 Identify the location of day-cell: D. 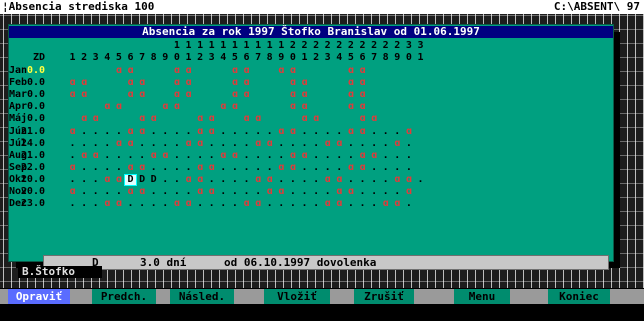
(142, 179).